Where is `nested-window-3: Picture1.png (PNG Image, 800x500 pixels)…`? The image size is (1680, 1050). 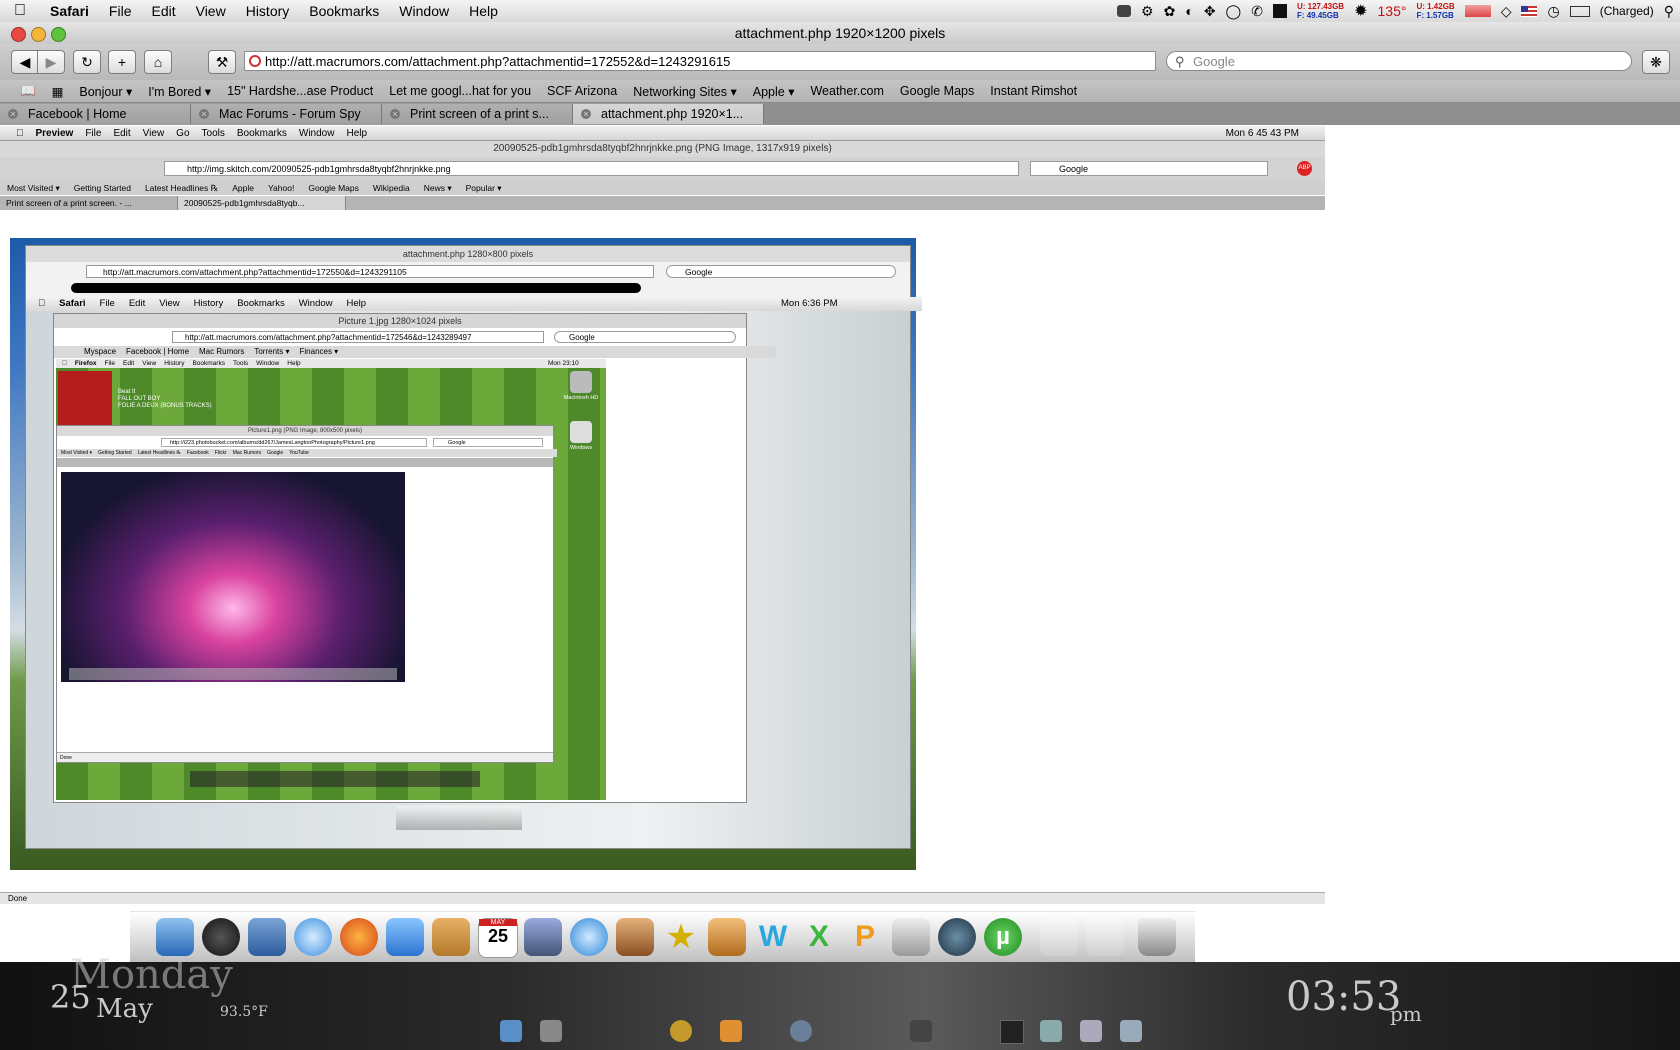 nested-window-3: Picture1.png (PNG Image, 800x500 pixels)… is located at coordinates (306, 594).